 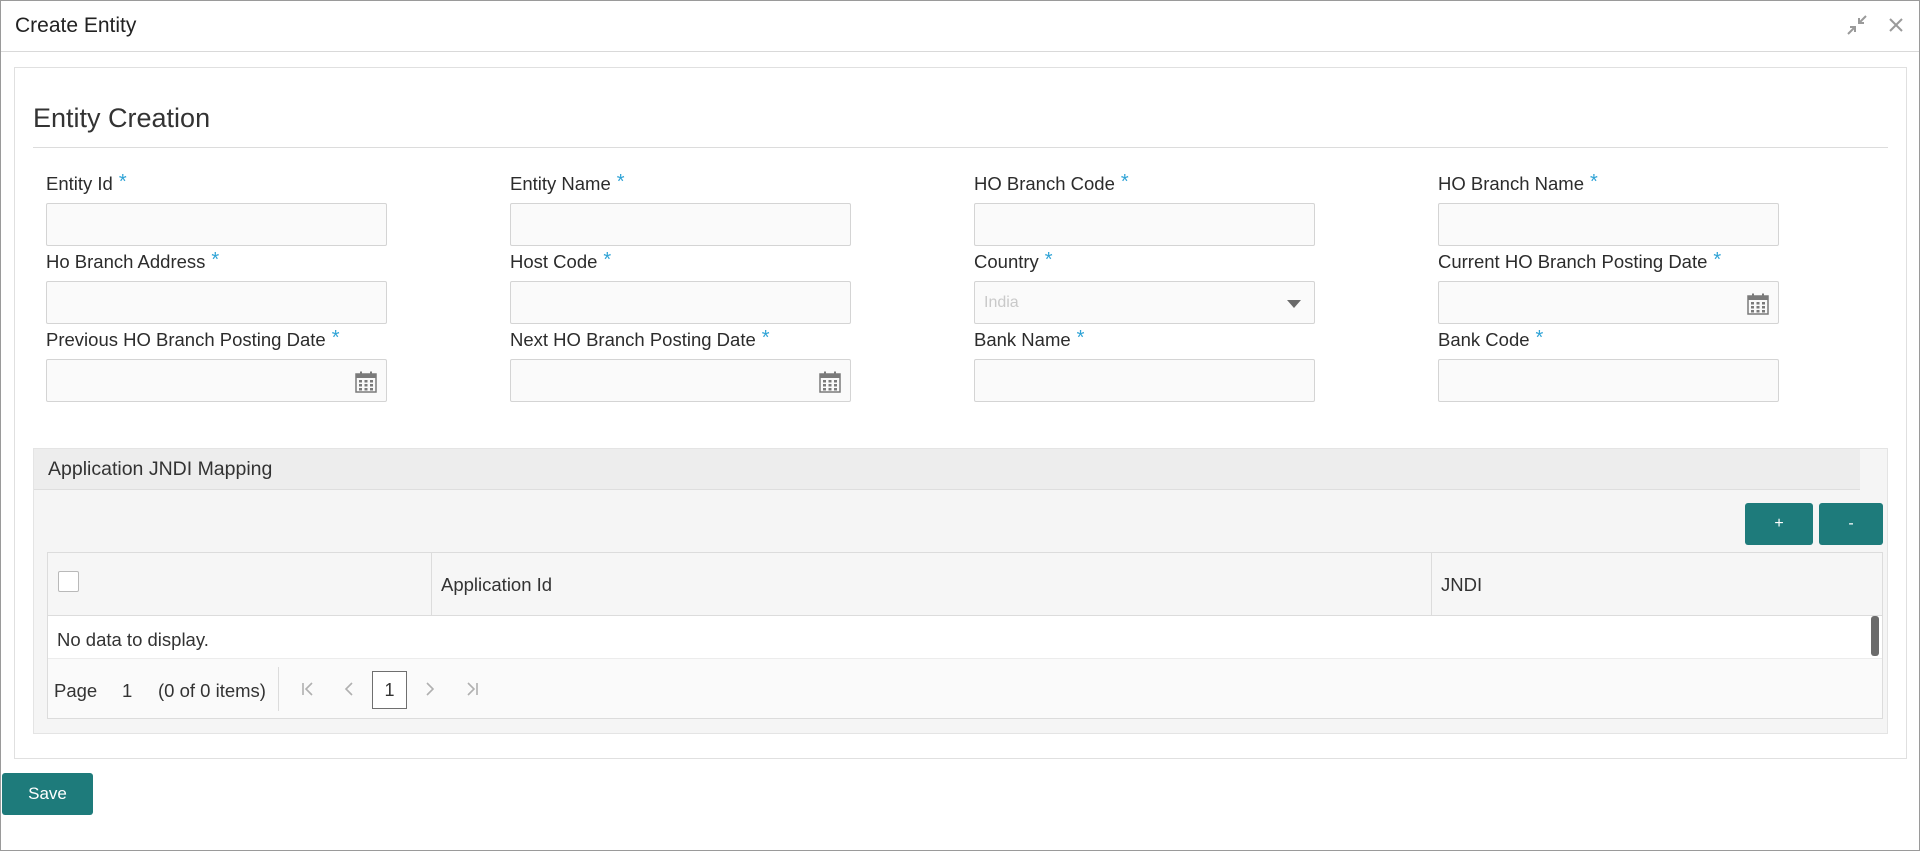 What do you see at coordinates (1044, 183) in the screenshot?
I see `ho-branch-code-label: HO Branch Code` at bounding box center [1044, 183].